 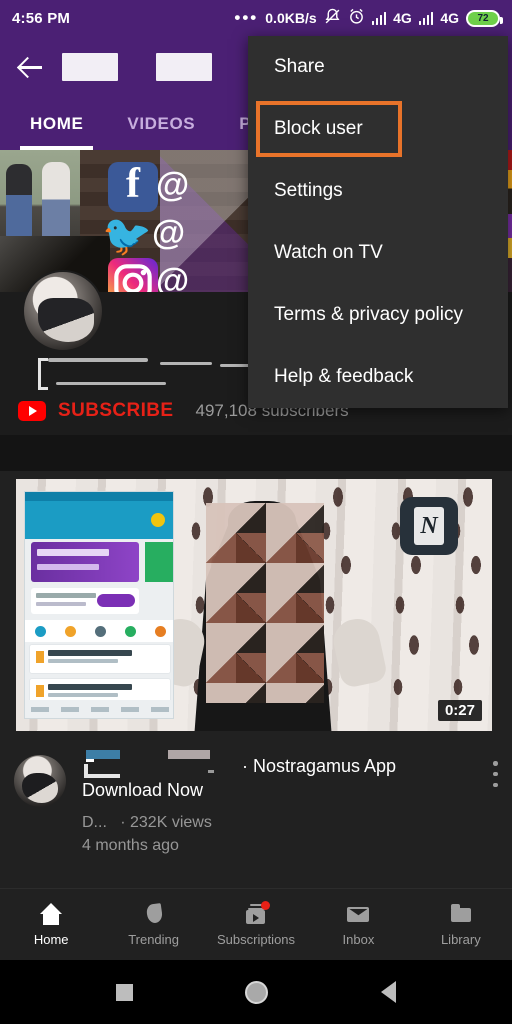 I want to click on status-bar: 4:56 PM ••• 0.0KB/s 4G 4G 72, so click(x=256, y=18).